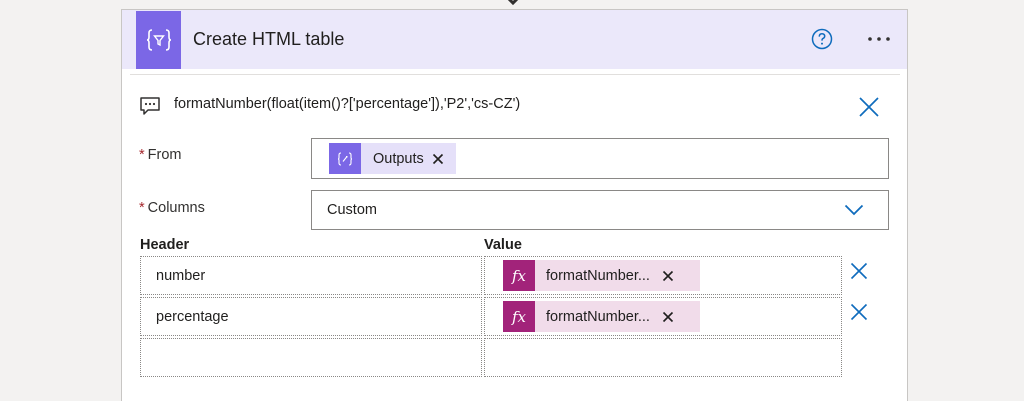 Image resolution: width=1024 pixels, height=401 pixels. Describe the element at coordinates (513, 3) in the screenshot. I see `connector-arrow-icon` at that location.